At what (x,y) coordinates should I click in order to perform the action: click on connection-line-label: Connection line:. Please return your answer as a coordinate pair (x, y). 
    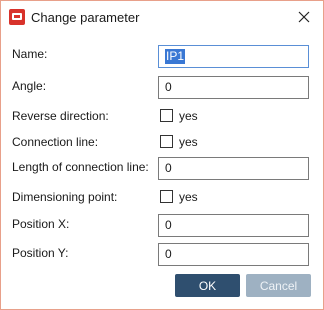
    Looking at the image, I should click on (55, 142).